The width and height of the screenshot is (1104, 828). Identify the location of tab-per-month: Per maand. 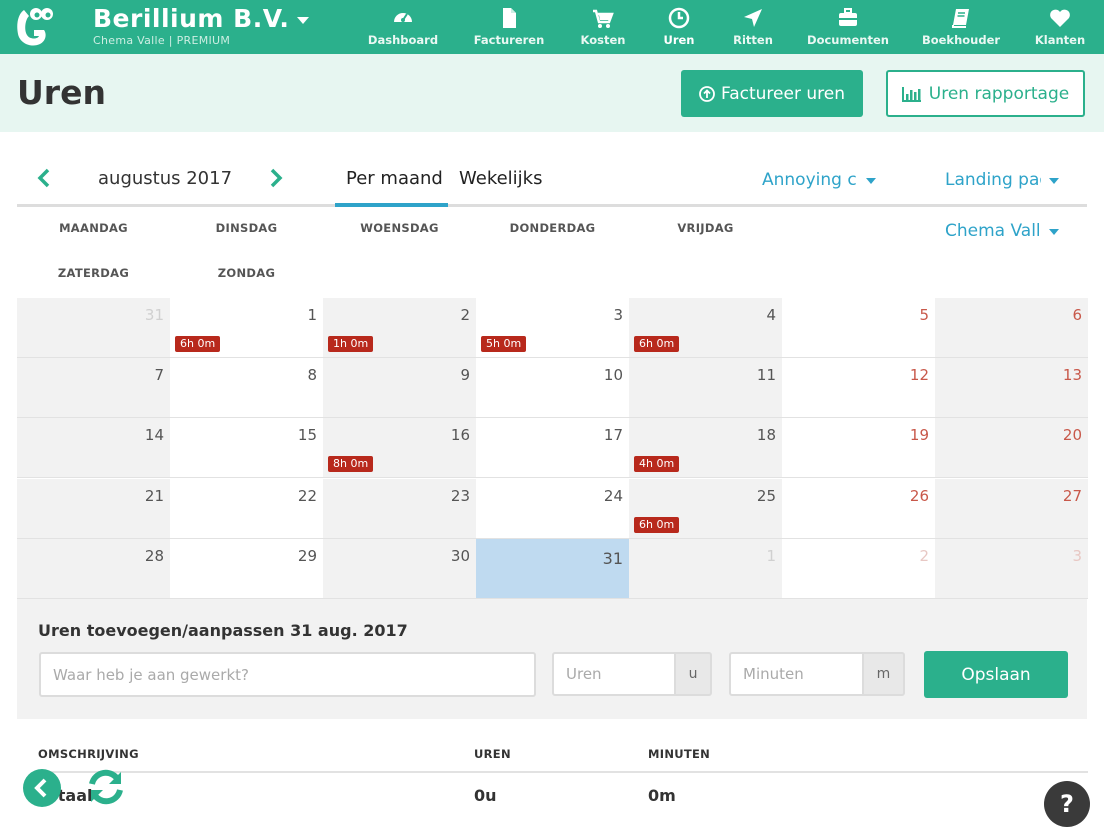
(394, 178).